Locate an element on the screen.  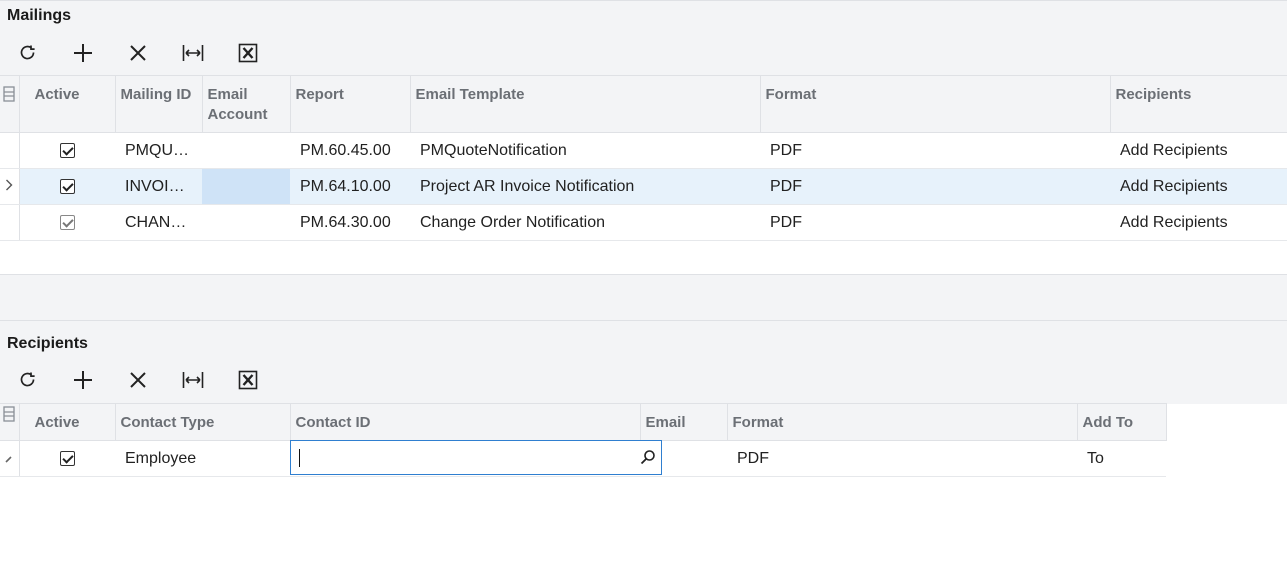
mailings-delete-button is located at coordinates (137, 53).